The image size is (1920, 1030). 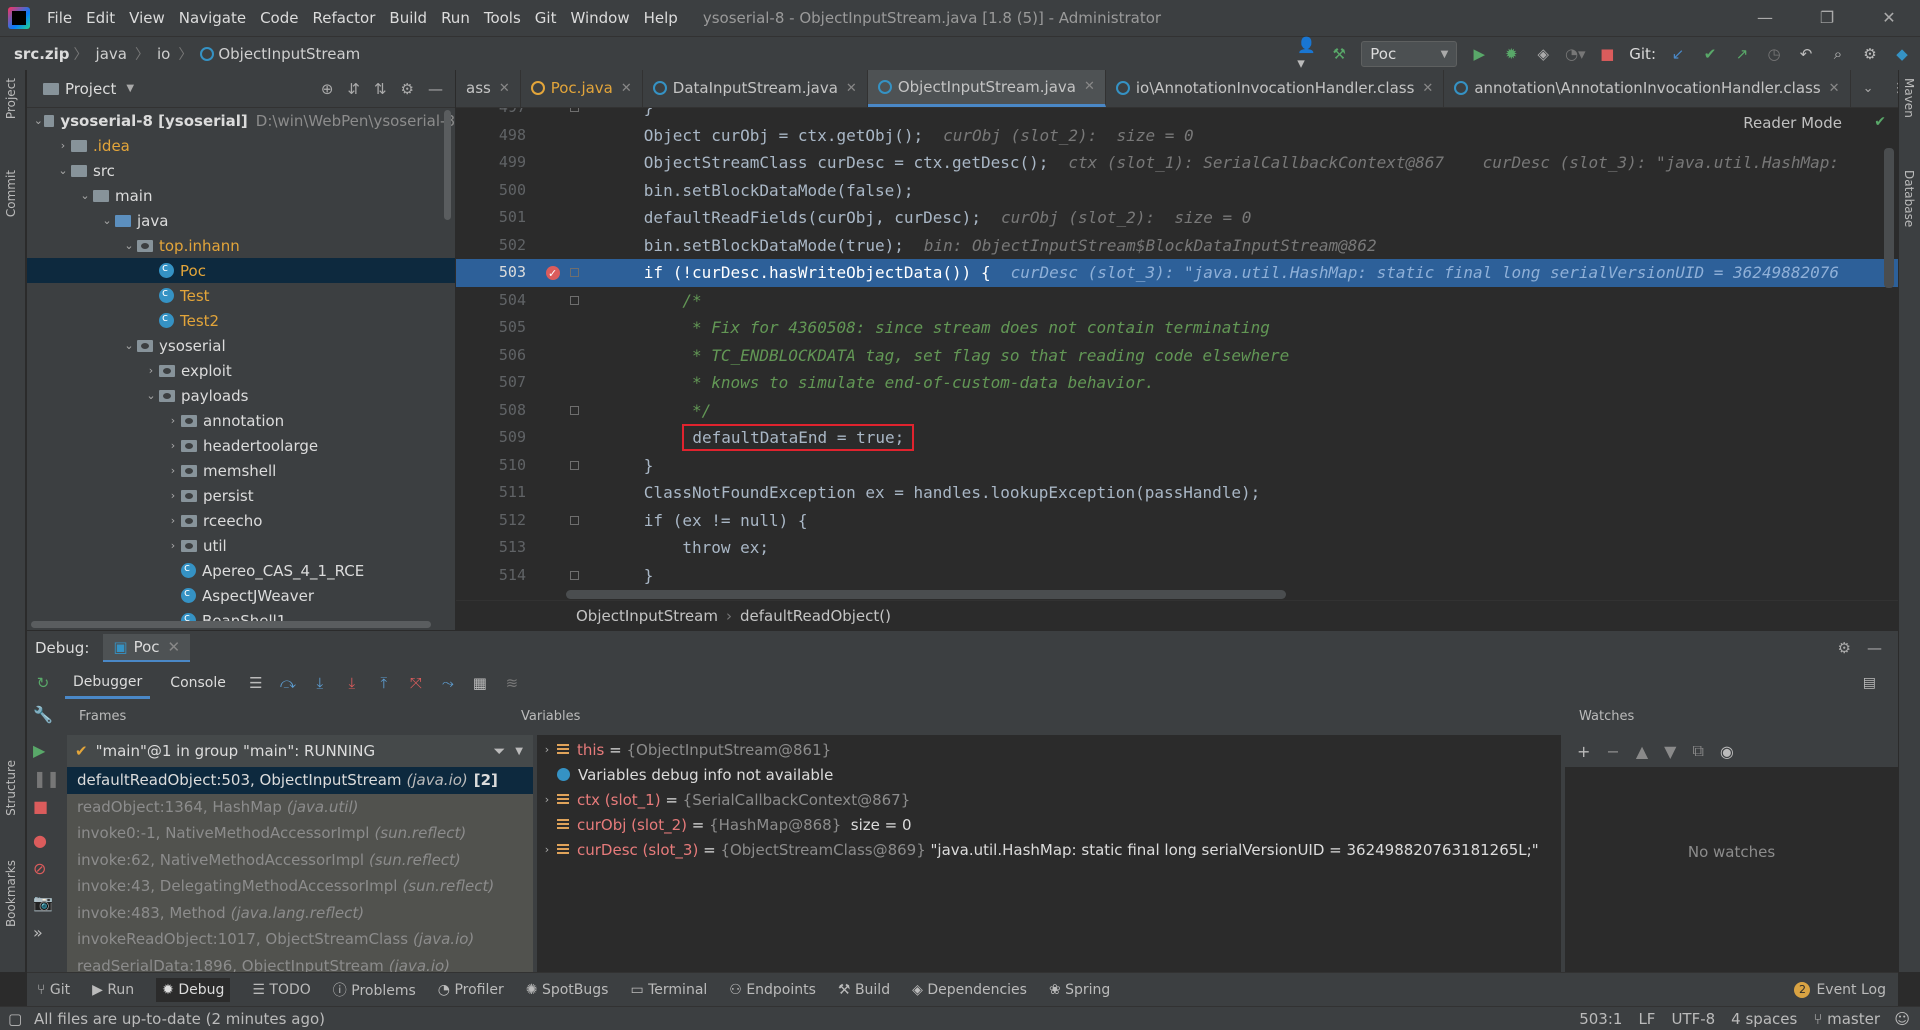 I want to click on expand-all-icon: ⇵, so click(x=353, y=89).